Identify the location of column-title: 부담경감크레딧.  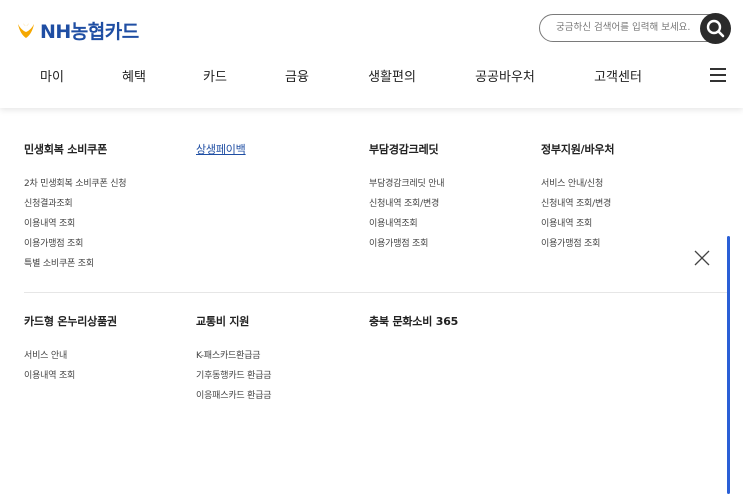
(406, 149).